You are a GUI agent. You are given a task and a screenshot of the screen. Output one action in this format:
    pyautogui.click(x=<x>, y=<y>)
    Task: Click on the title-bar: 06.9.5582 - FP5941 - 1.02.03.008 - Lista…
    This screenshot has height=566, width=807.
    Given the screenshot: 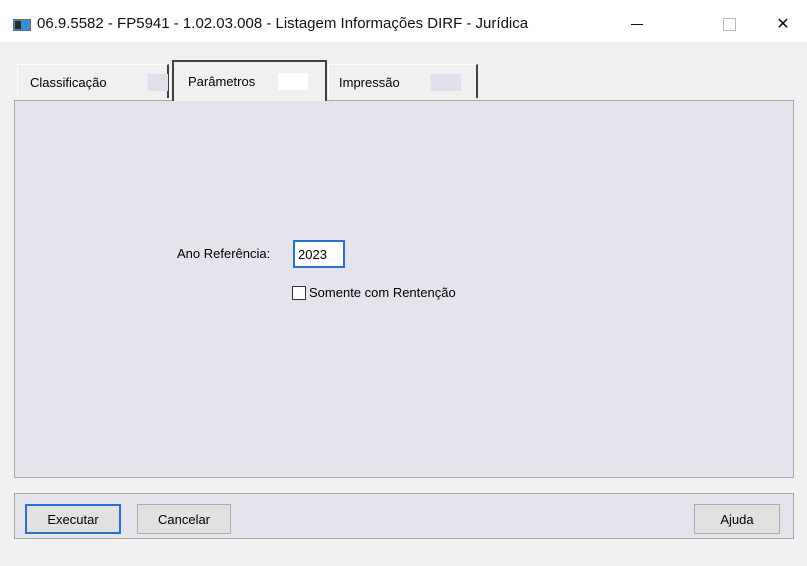 What is the action you would take?
    pyautogui.click(x=403, y=21)
    